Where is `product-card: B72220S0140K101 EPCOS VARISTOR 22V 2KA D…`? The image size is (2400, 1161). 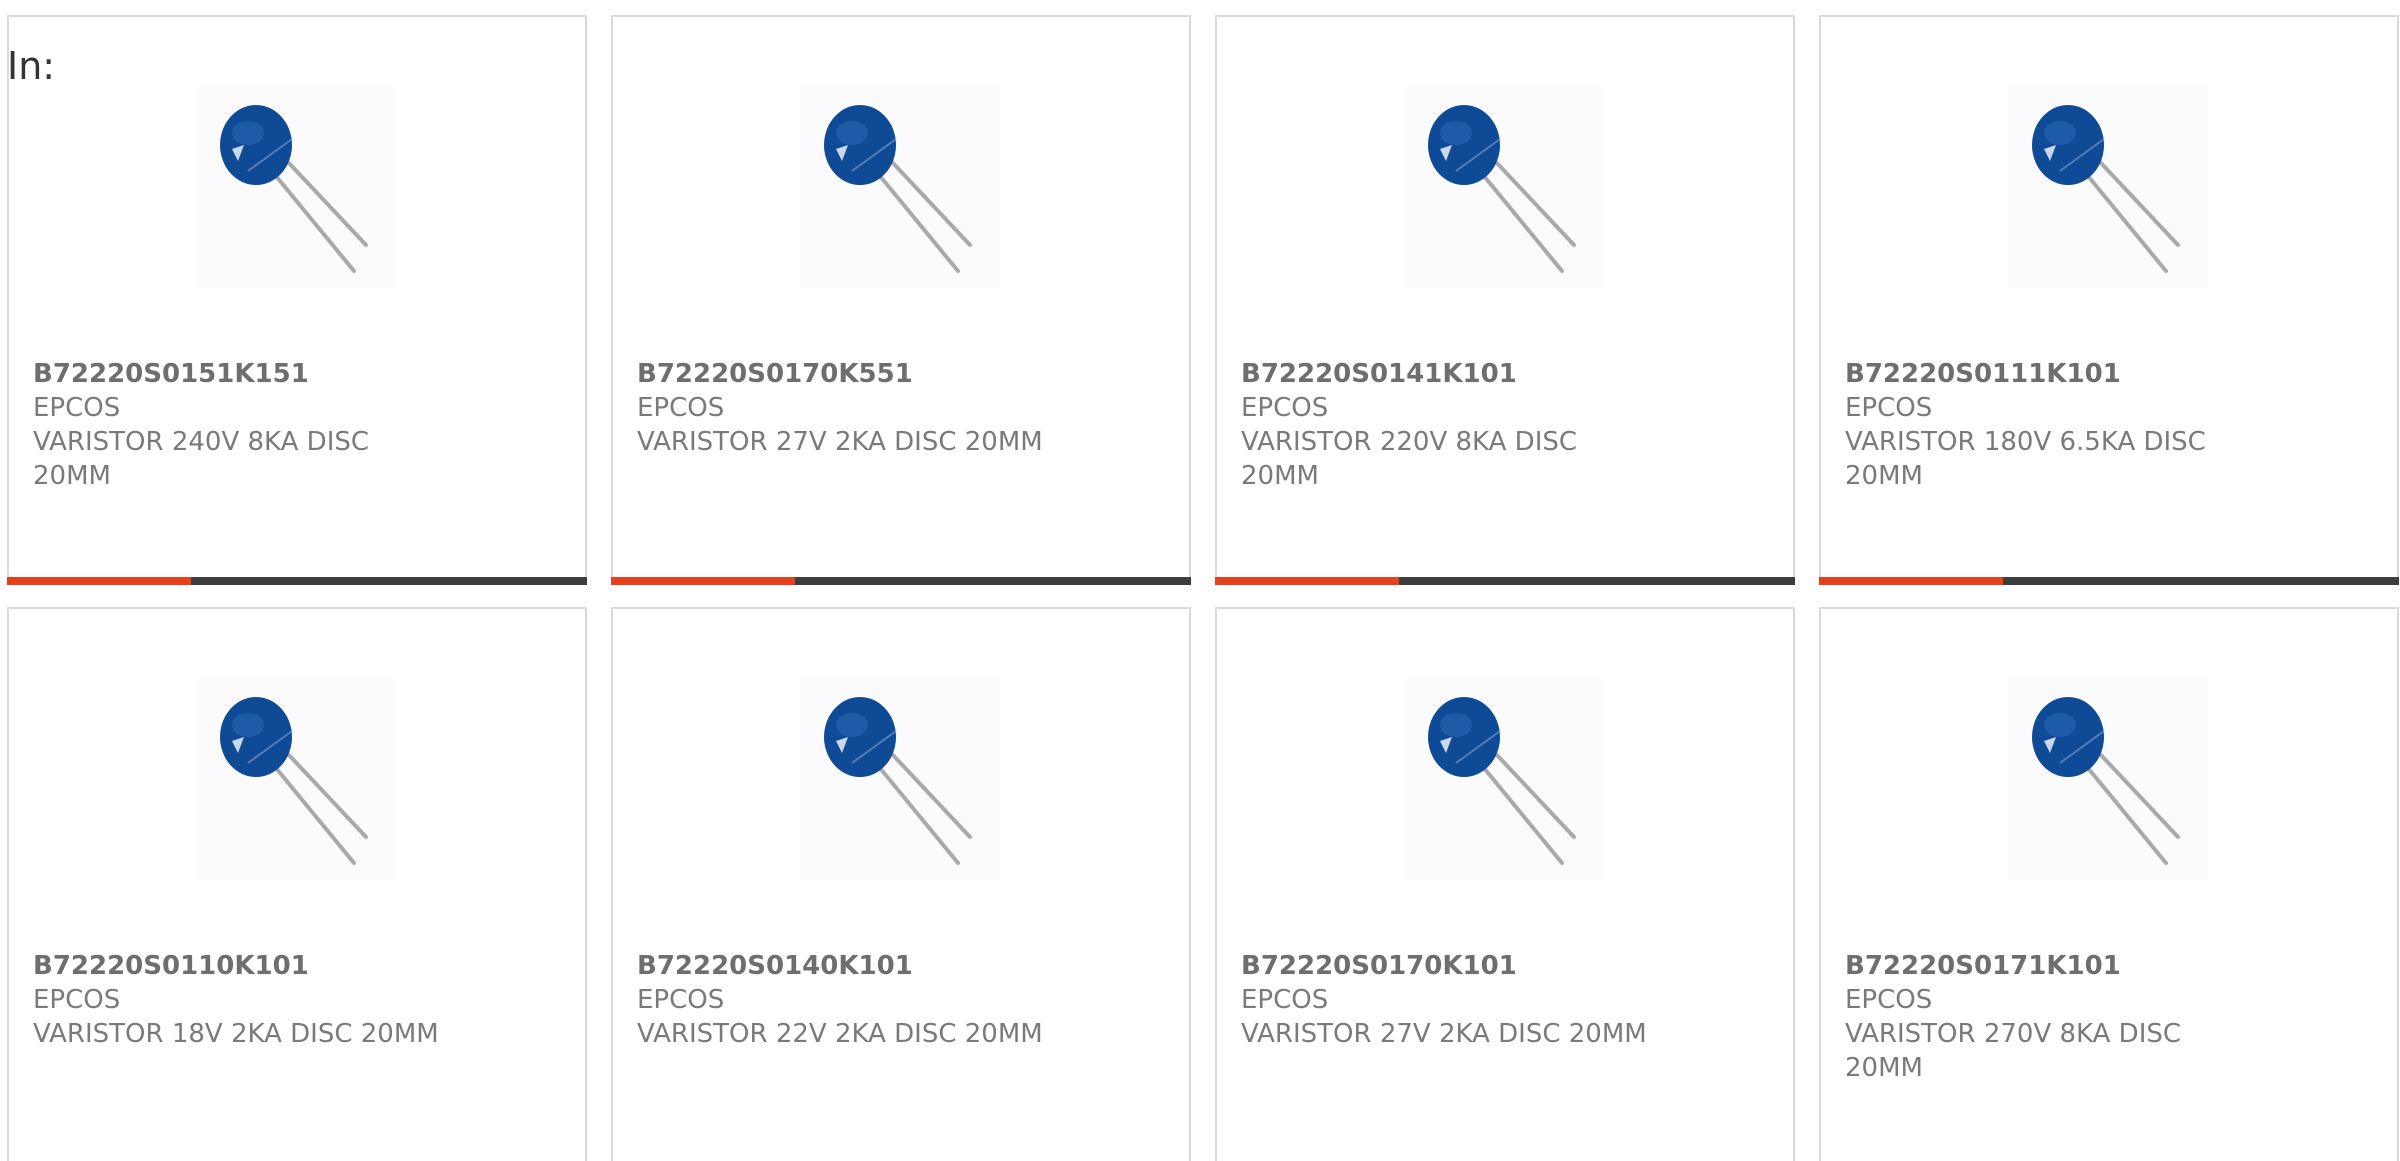 product-card: B72220S0140K101 EPCOS VARISTOR 22V 2KA D… is located at coordinates (901, 884).